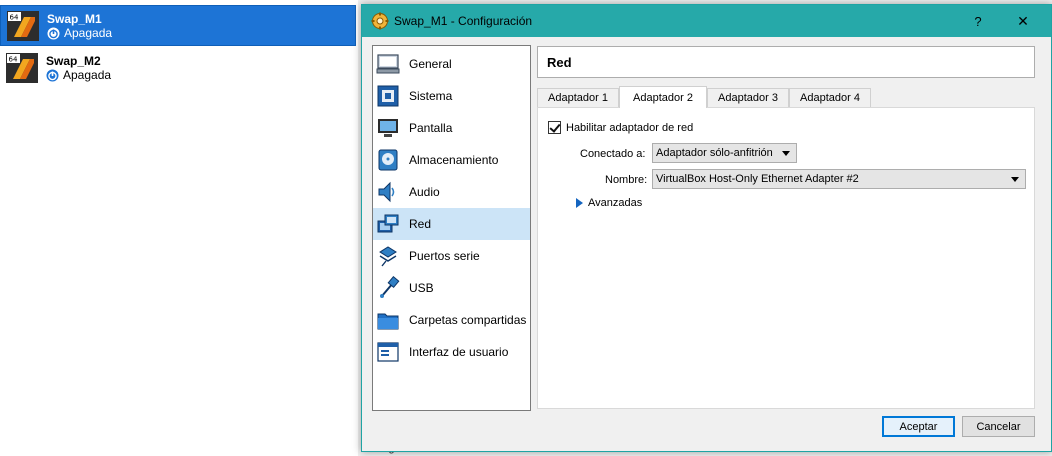 The height and width of the screenshot is (456, 1052). Describe the element at coordinates (918, 426) in the screenshot. I see `ok-button: Aceptar` at that location.